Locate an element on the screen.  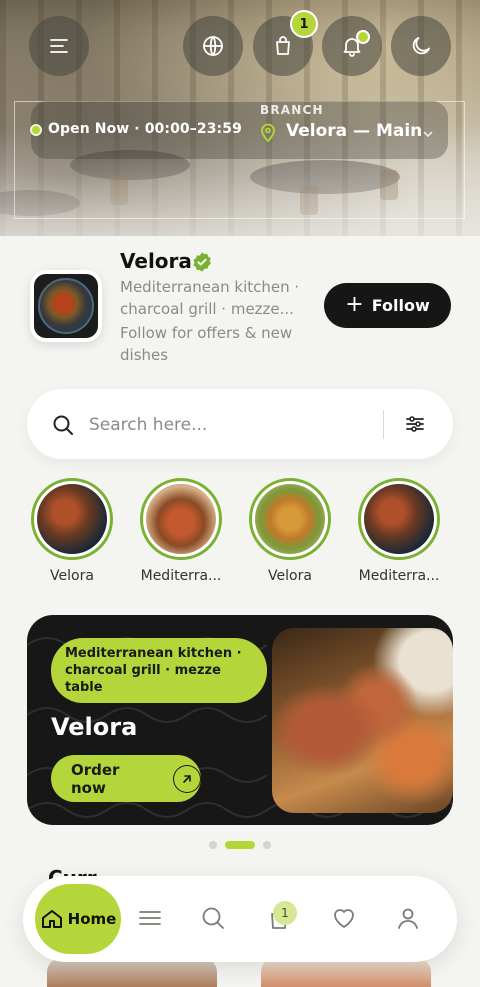
notification-dot is located at coordinates (363, 37).